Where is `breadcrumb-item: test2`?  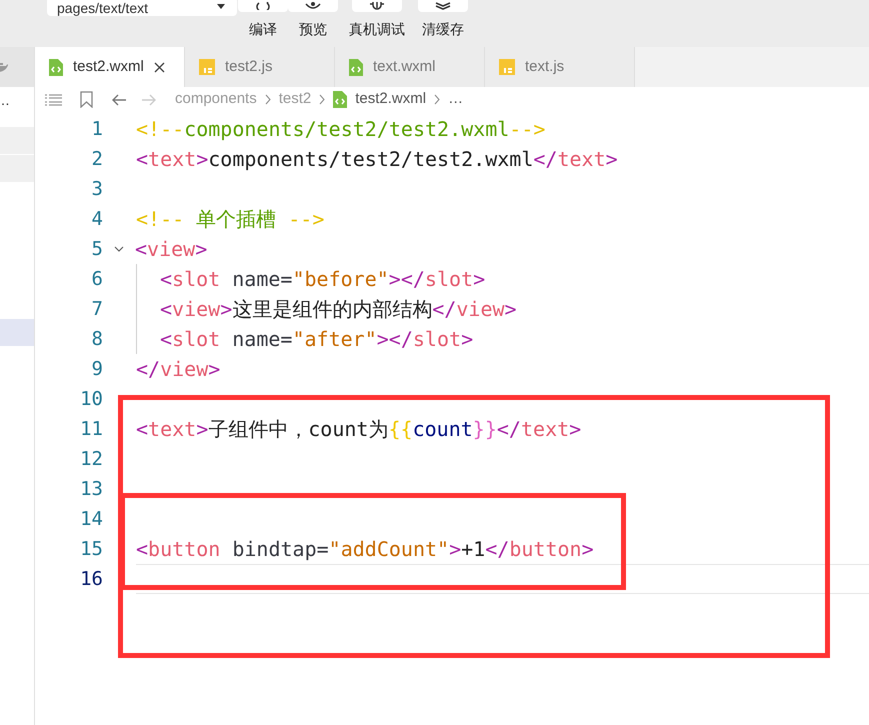 breadcrumb-item: test2 is located at coordinates (295, 99).